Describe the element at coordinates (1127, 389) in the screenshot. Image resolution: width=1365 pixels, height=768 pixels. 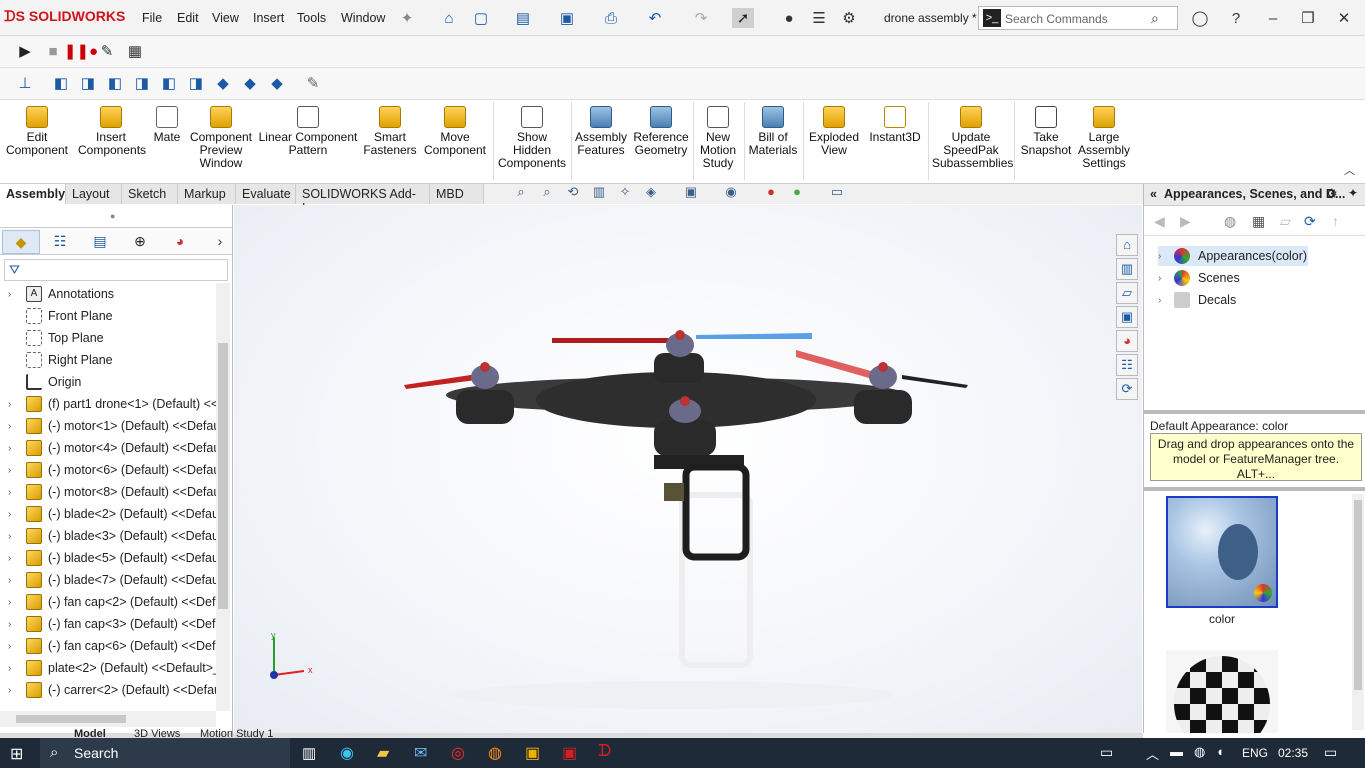
I see `solidworks-forum-icon: ⟳` at that location.